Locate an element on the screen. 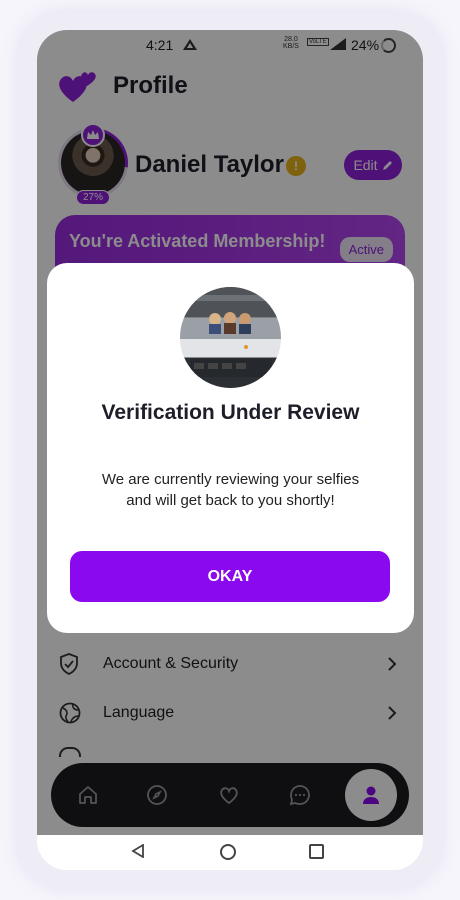 The width and height of the screenshot is (460, 900). verification-image is located at coordinates (230, 337).